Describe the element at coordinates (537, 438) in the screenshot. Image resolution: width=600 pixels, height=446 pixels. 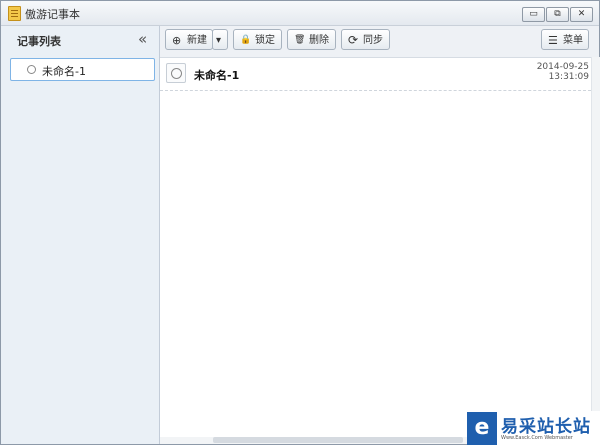
I see `watermark-subtext: Www.Easck.Com Webmaster` at that location.